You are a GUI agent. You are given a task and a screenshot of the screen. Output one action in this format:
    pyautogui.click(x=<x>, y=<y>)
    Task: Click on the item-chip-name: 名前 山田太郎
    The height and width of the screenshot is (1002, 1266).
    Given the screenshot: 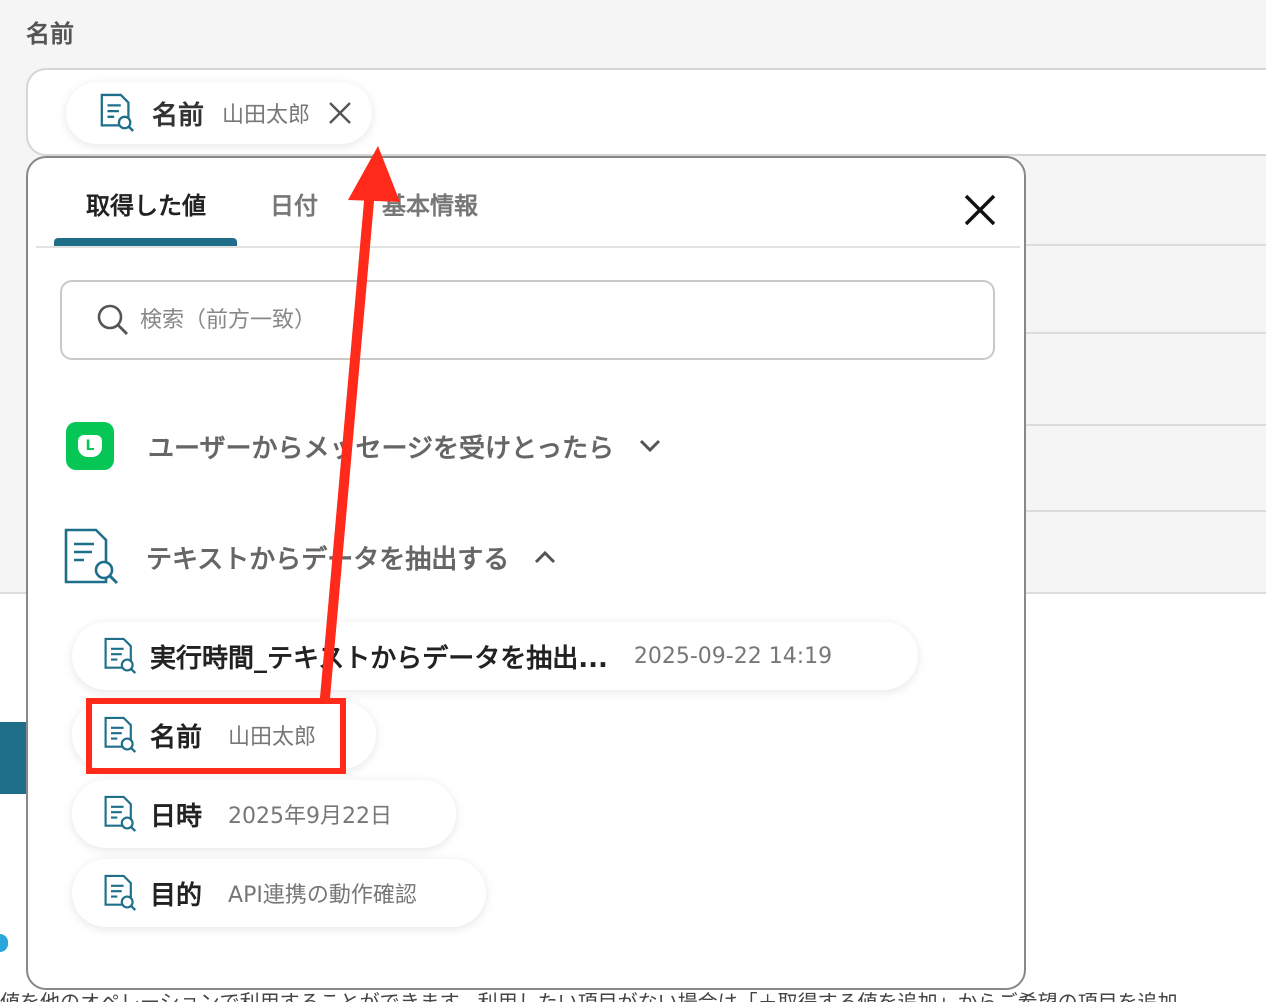 What is the action you would take?
    pyautogui.click(x=224, y=735)
    